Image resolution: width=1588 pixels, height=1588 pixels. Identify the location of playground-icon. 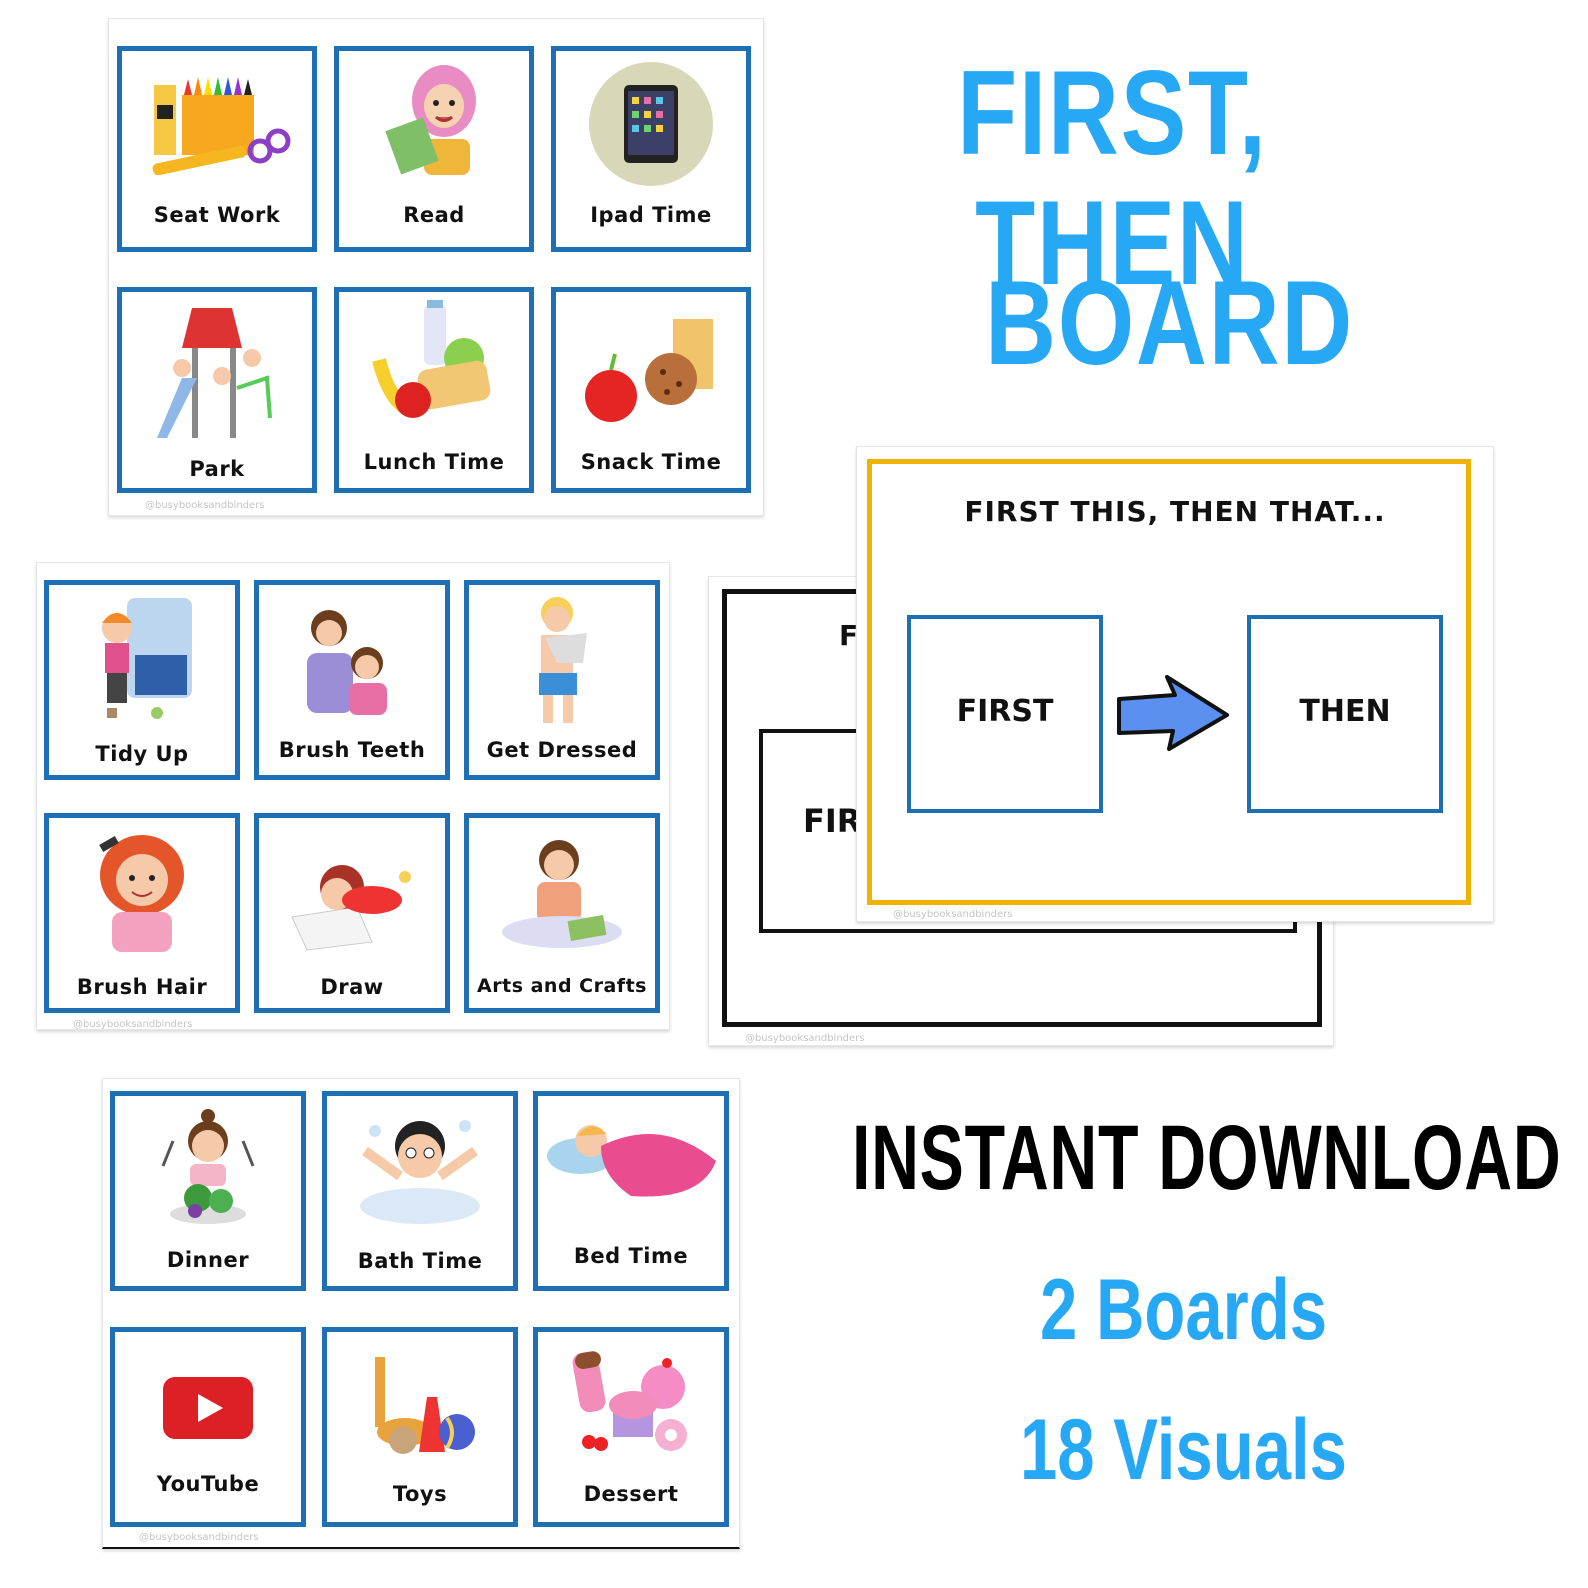
(214, 373).